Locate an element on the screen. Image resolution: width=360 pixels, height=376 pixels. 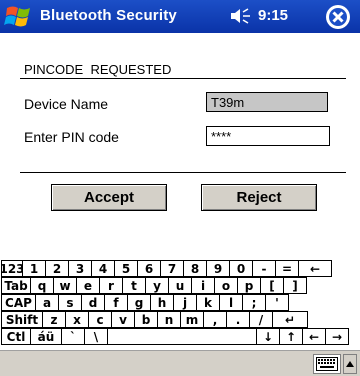
key-f: f is located at coordinates (116, 302).